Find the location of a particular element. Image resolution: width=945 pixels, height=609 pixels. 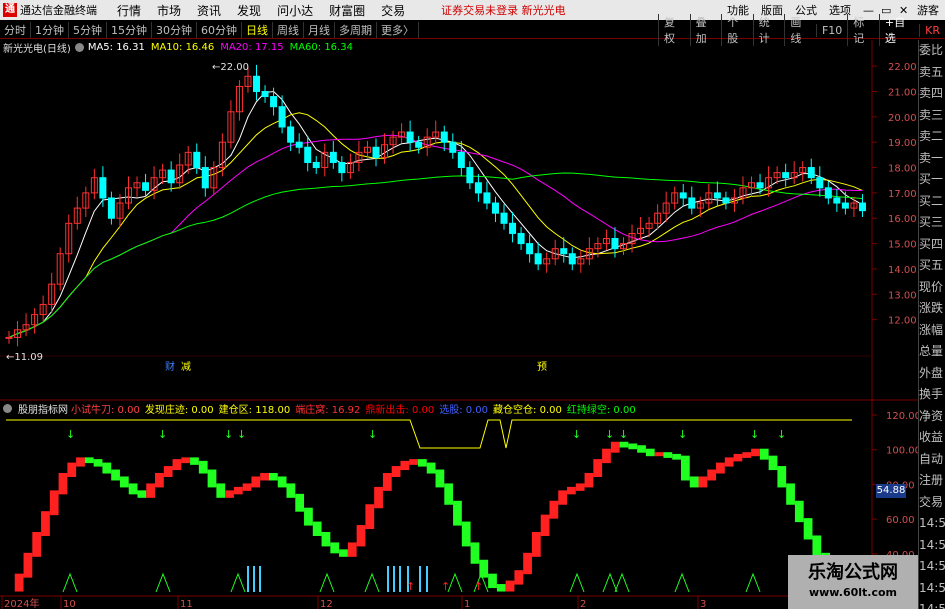

sidebar-item: 卖四 is located at coordinates (932, 94).